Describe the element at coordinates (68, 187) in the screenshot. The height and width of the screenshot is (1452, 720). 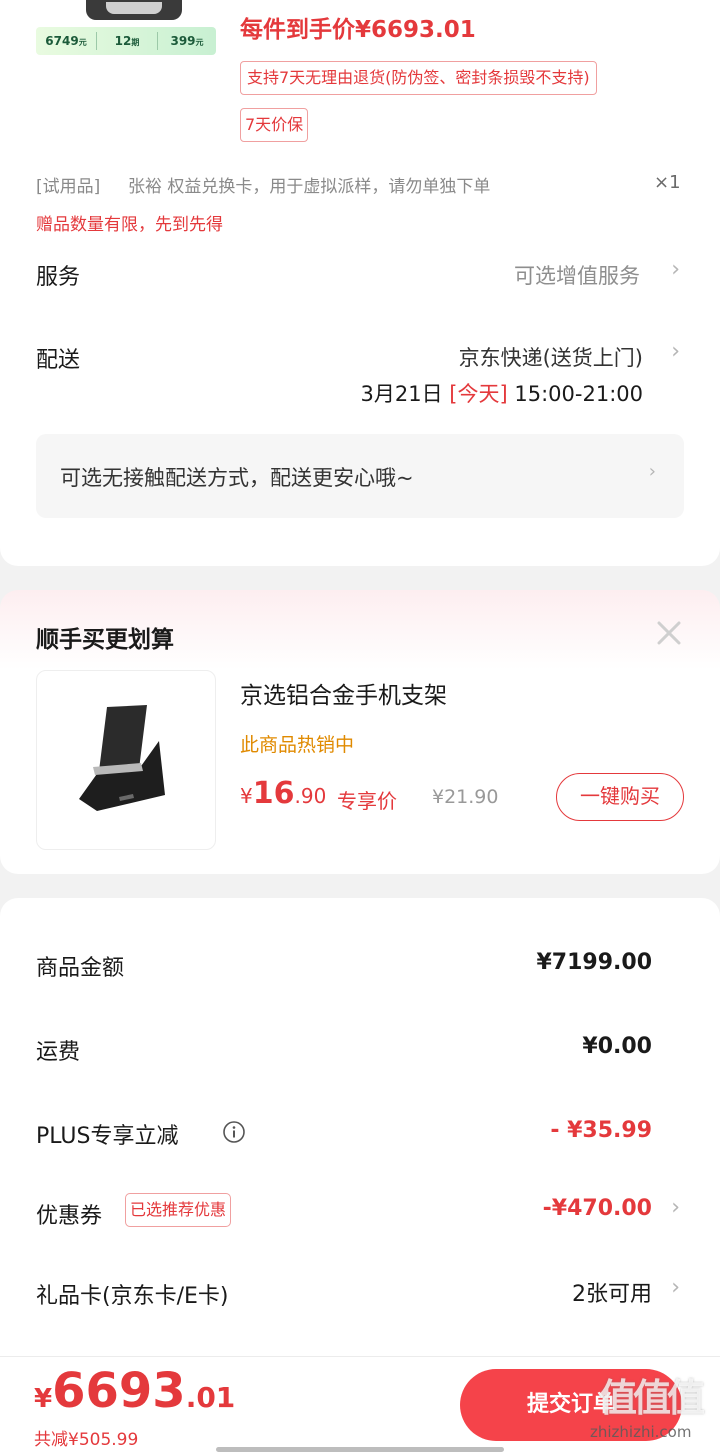
I see `gift-label: [试用品]` at that location.